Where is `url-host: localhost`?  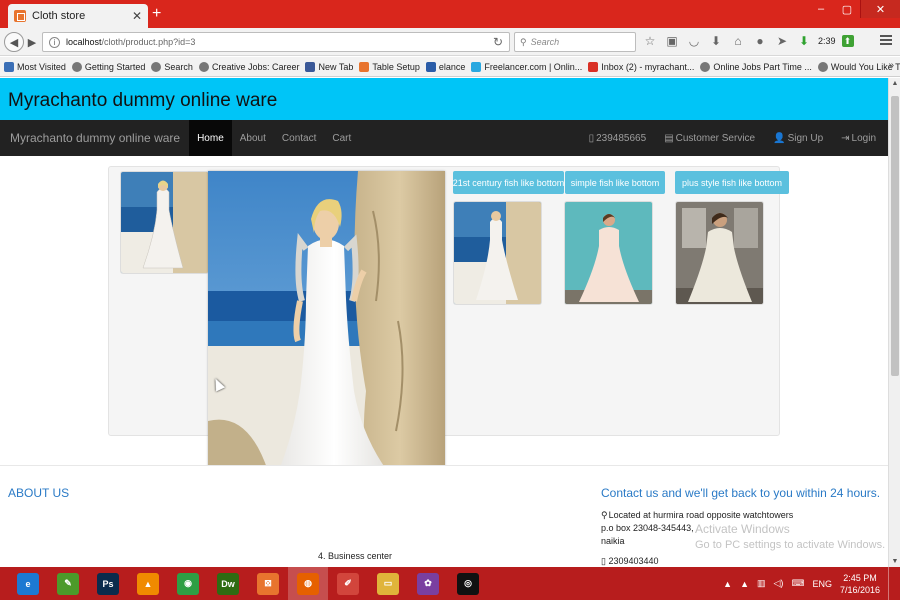 url-host: localhost is located at coordinates (84, 42).